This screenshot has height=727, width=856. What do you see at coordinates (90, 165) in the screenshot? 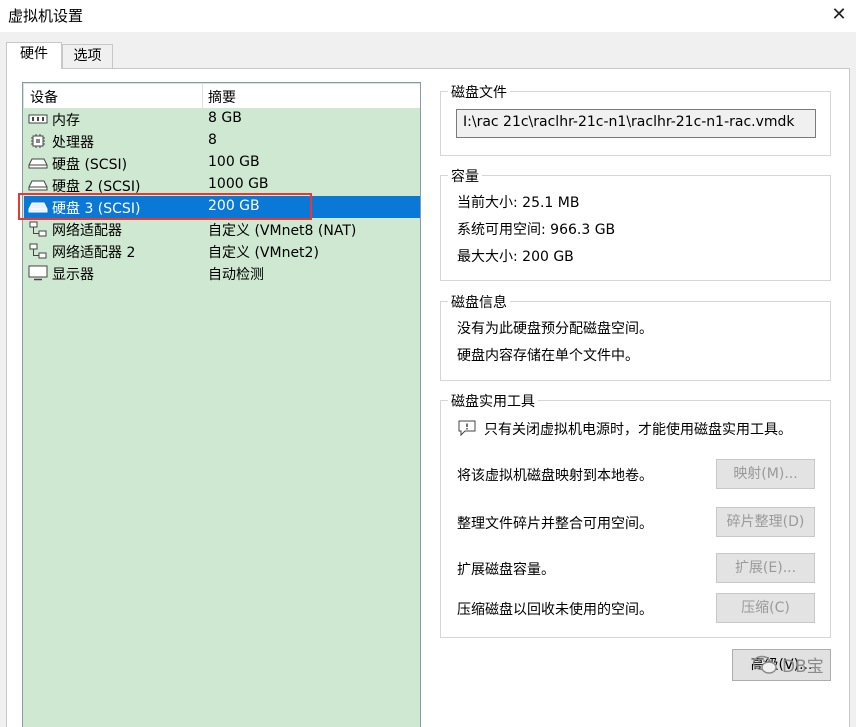
I see `device-name: 硬盘 (SCSI)` at bounding box center [90, 165].